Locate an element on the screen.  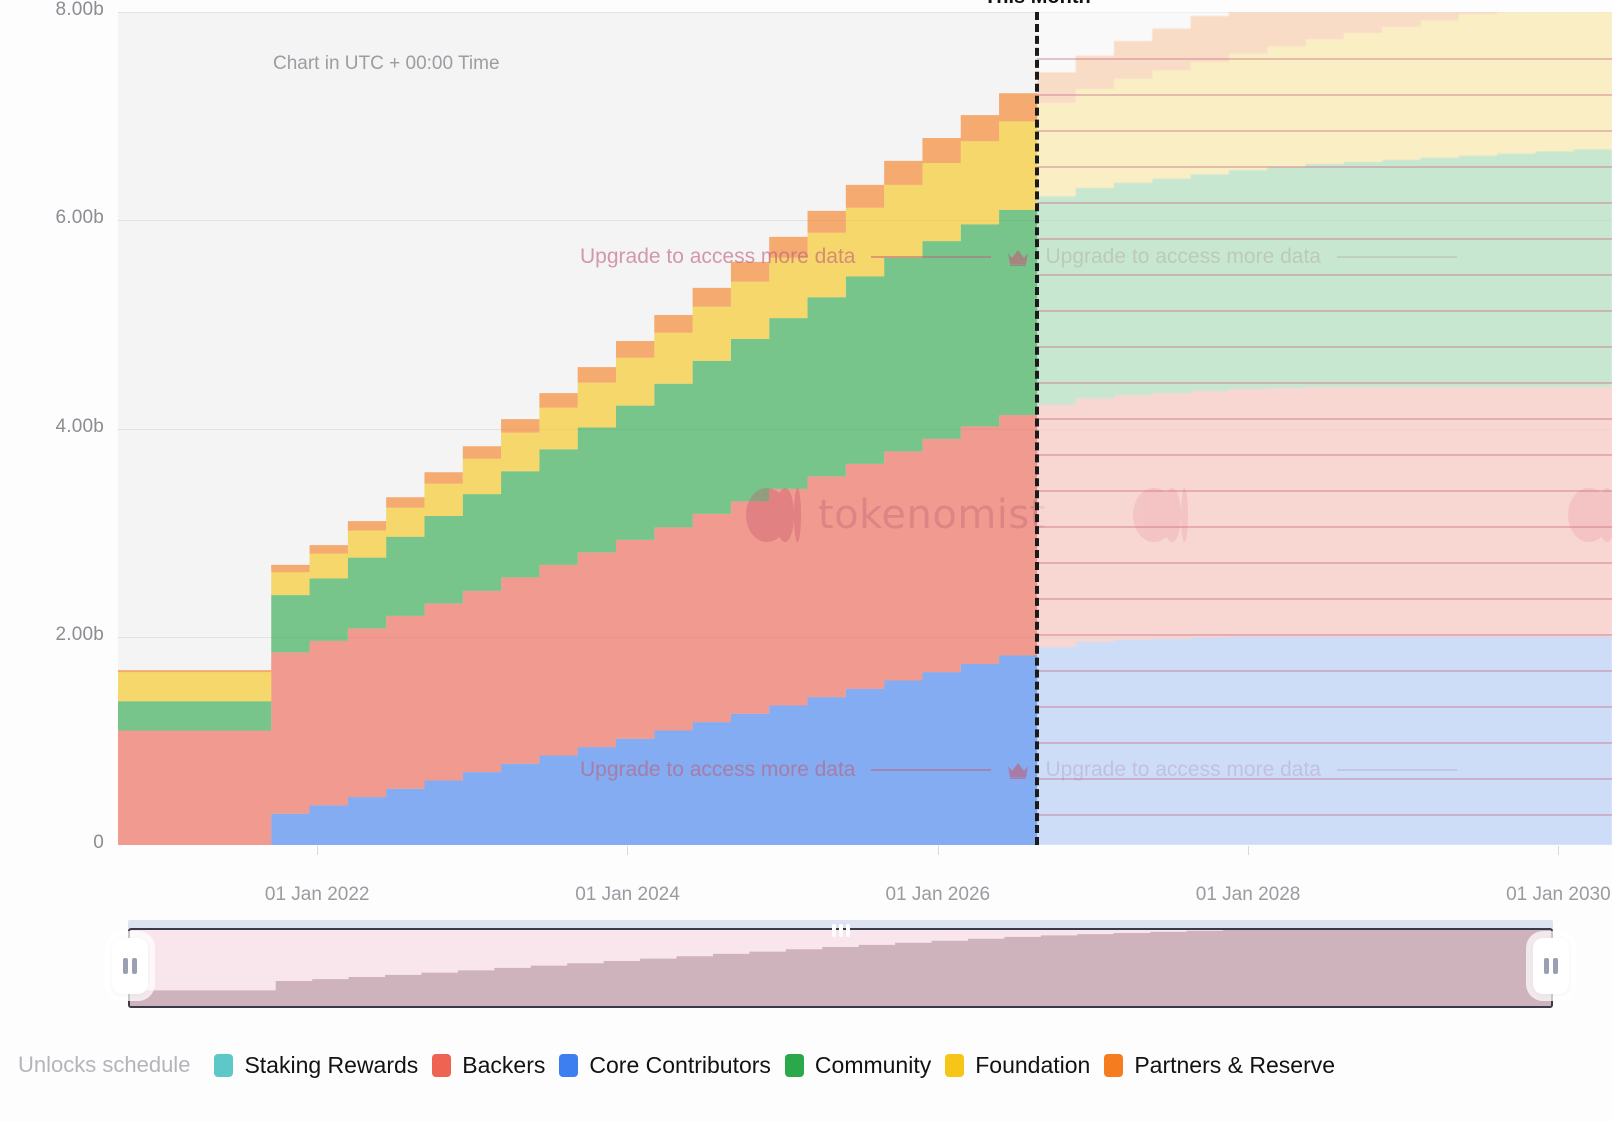
y-axis-tick-label: 6.00b is located at coordinates (79, 218).